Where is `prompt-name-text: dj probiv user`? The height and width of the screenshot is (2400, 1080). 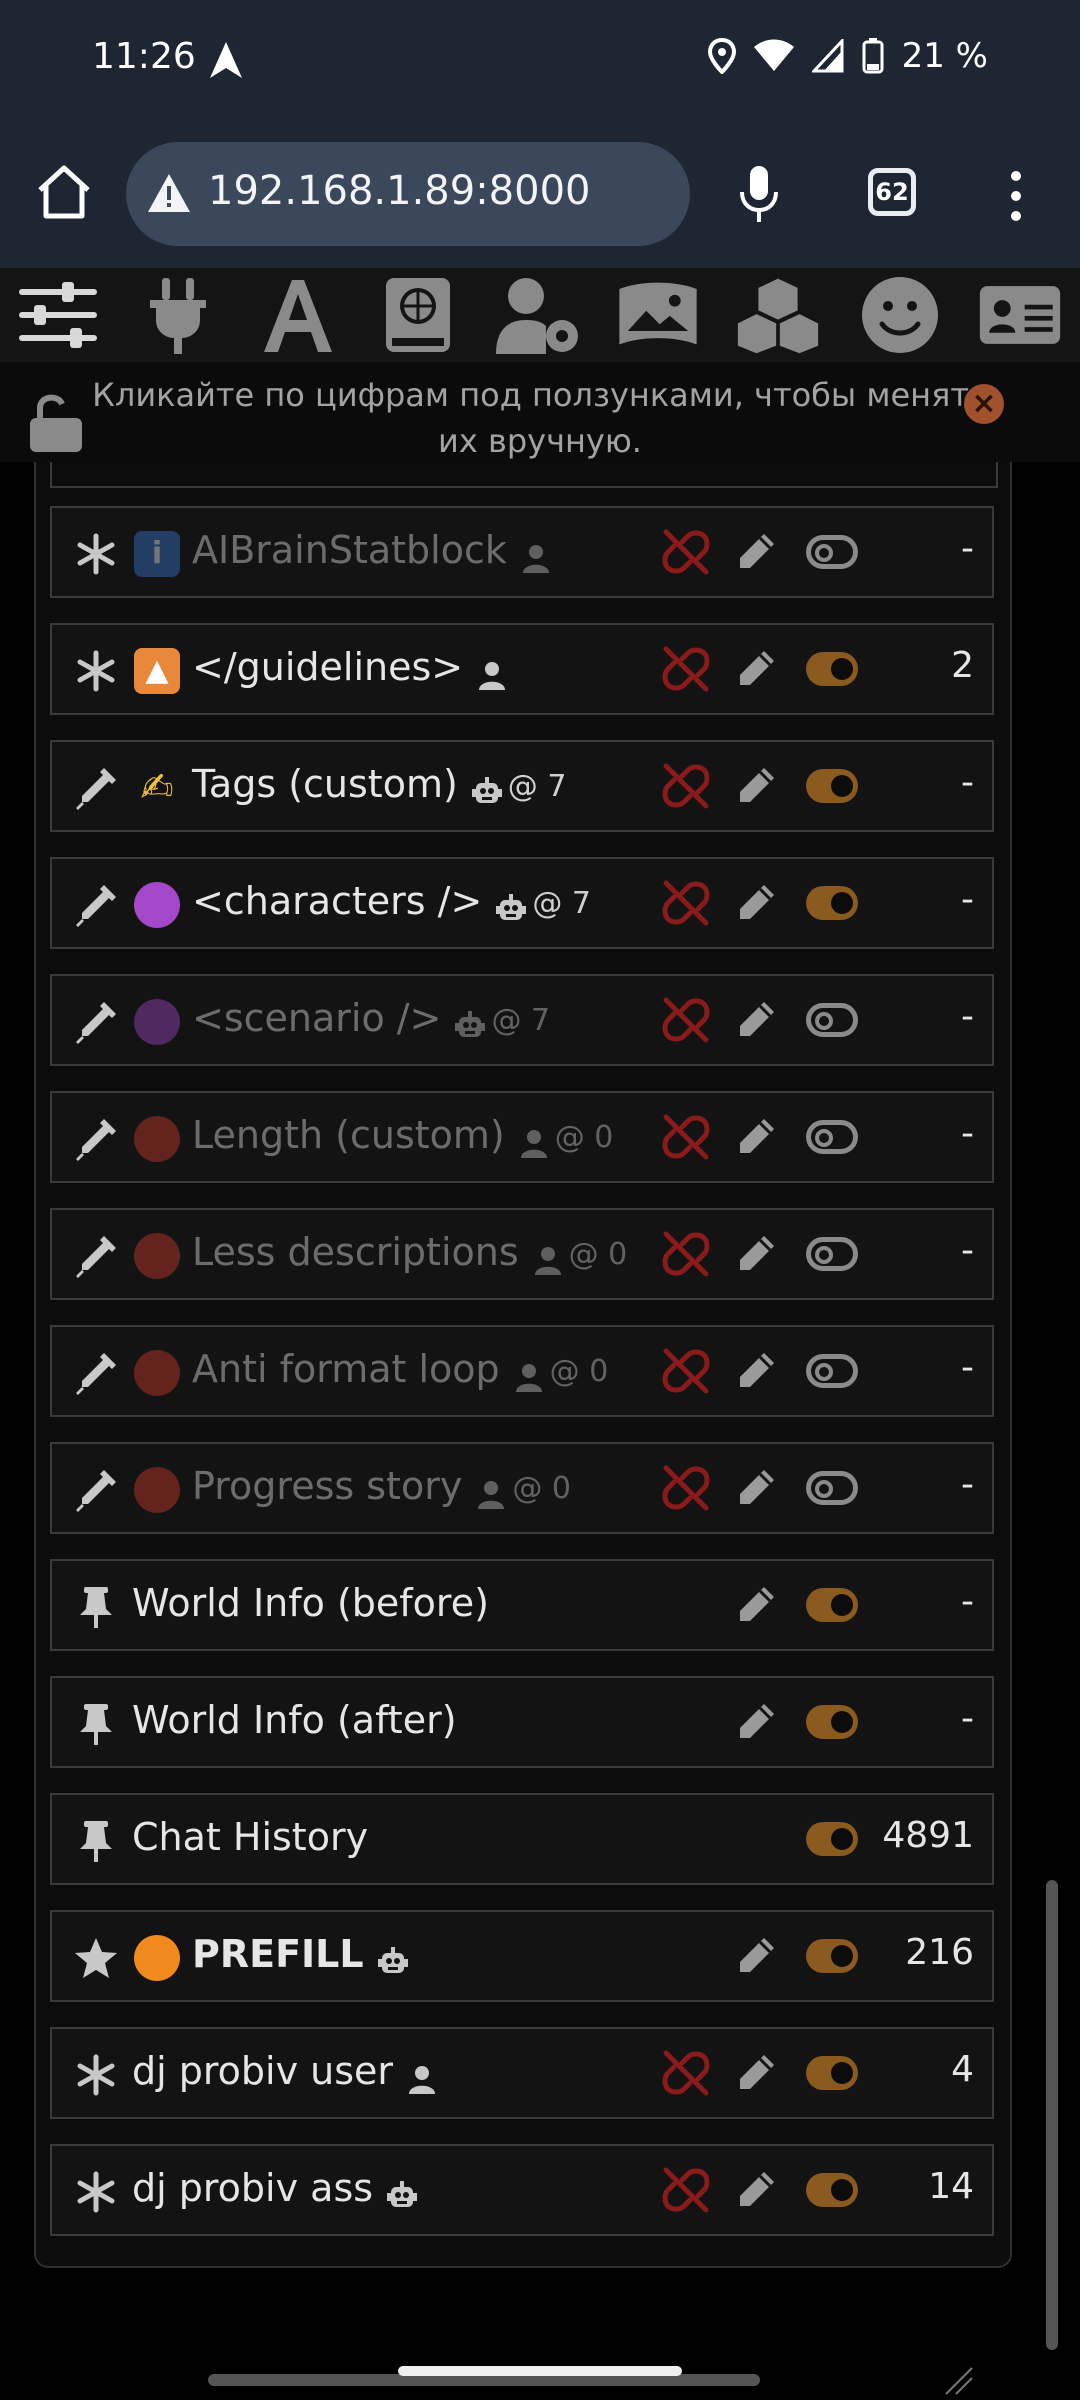
prompt-name-text: dj probiv user is located at coordinates (262, 2071).